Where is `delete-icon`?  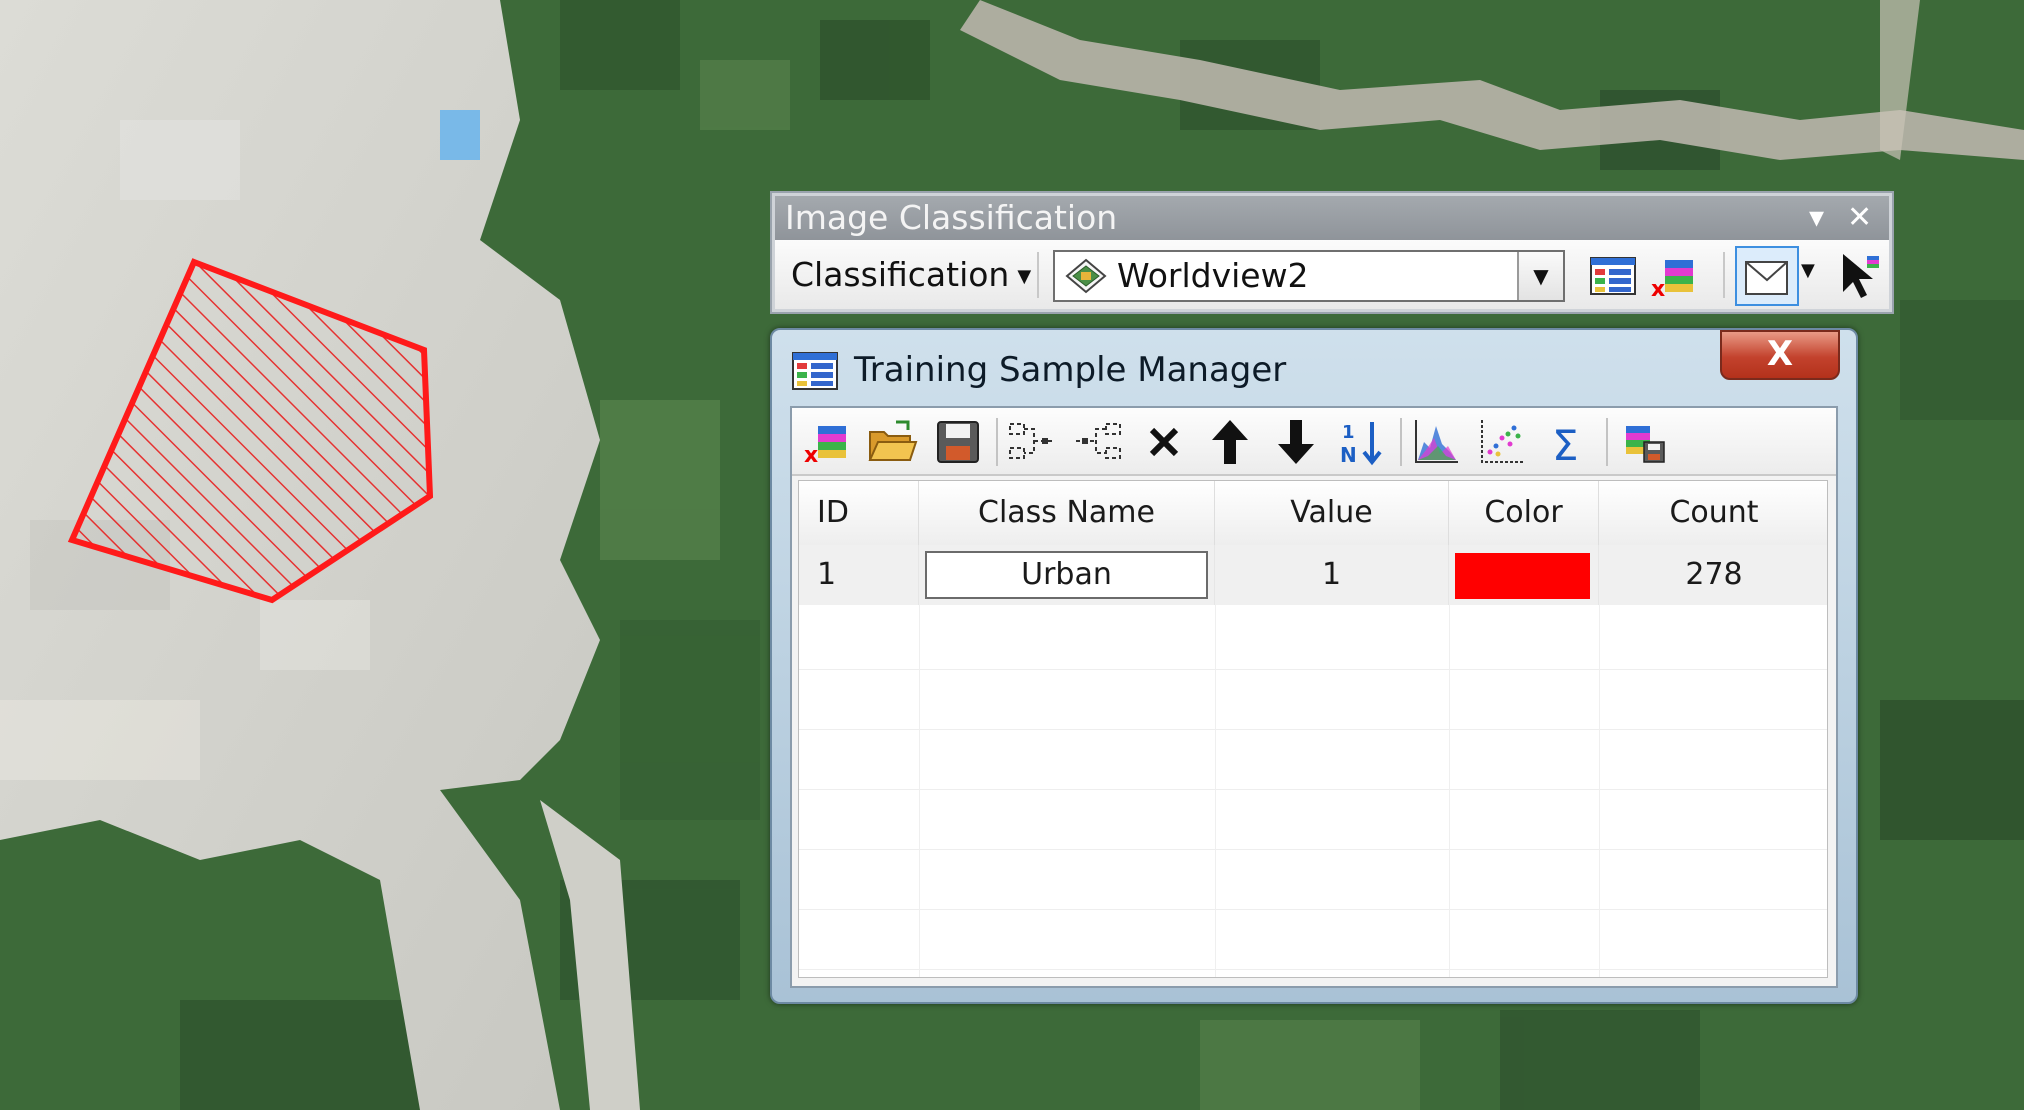
delete-icon is located at coordinates (1164, 442).